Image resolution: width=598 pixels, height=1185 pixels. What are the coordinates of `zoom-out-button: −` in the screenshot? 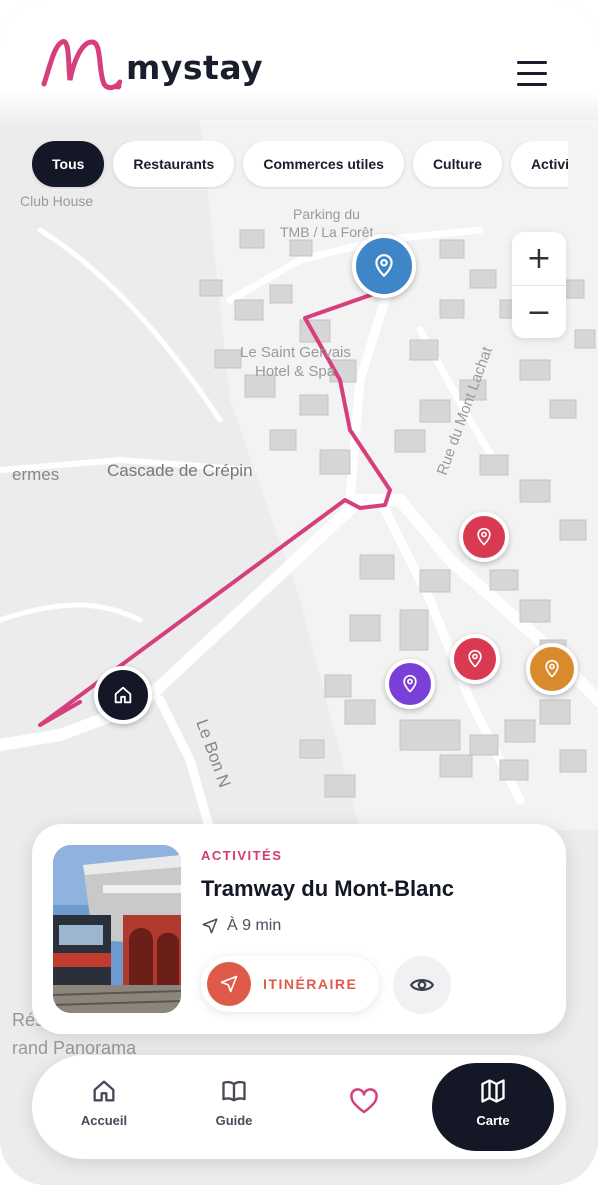 It's located at (539, 312).